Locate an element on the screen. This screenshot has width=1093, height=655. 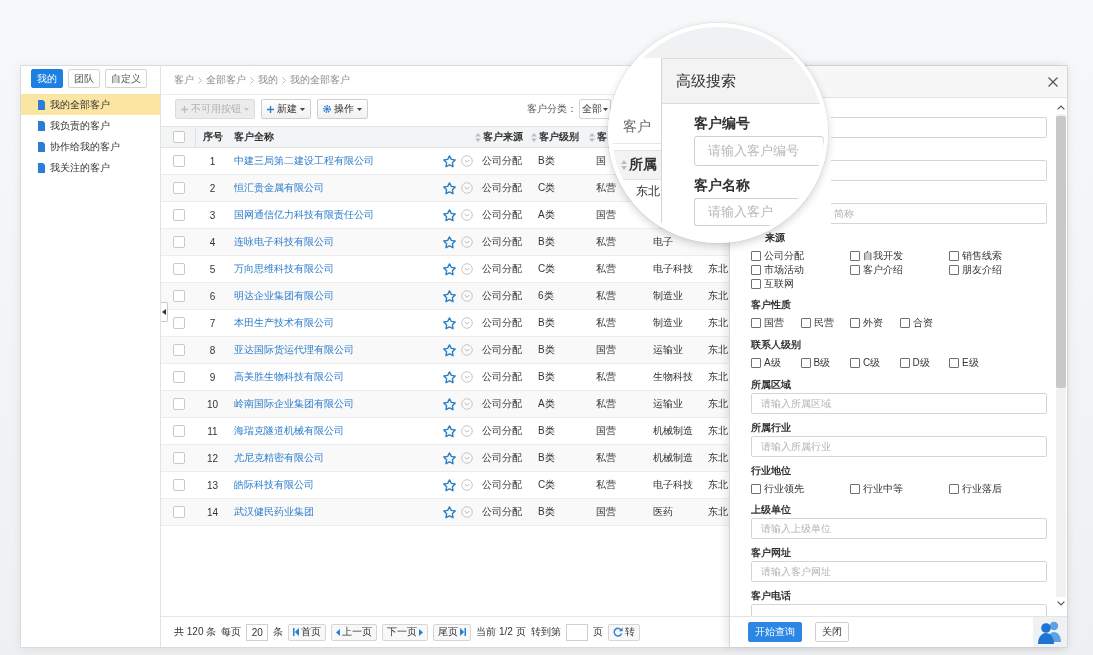
sidebar-tab: 团队 is located at coordinates (84, 78).